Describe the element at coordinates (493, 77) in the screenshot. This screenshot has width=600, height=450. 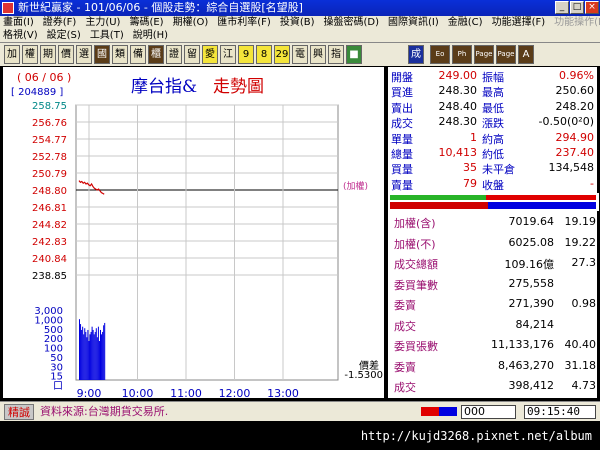
I see `quote-row: 開盤 249.00 振幅 0.96%` at that location.